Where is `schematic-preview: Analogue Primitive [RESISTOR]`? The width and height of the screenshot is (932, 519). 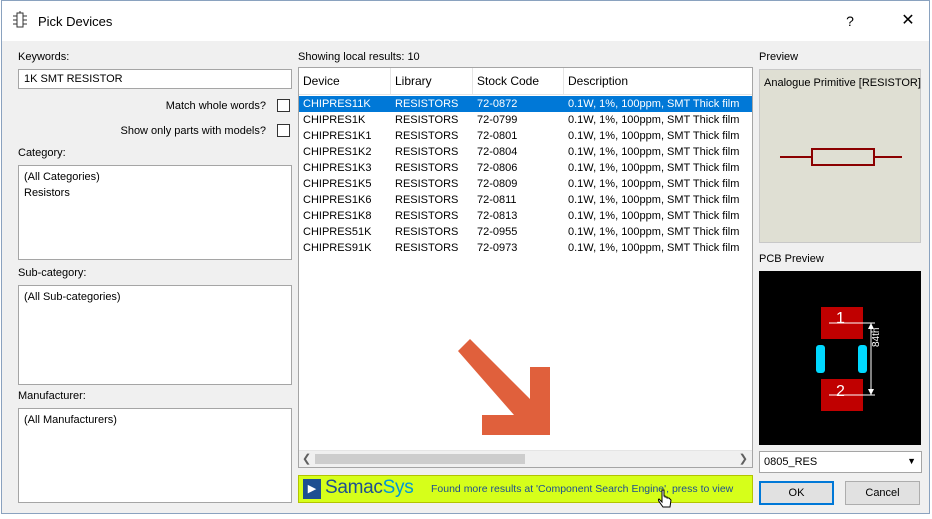
schematic-preview: Analogue Primitive [RESISTOR] is located at coordinates (840, 156).